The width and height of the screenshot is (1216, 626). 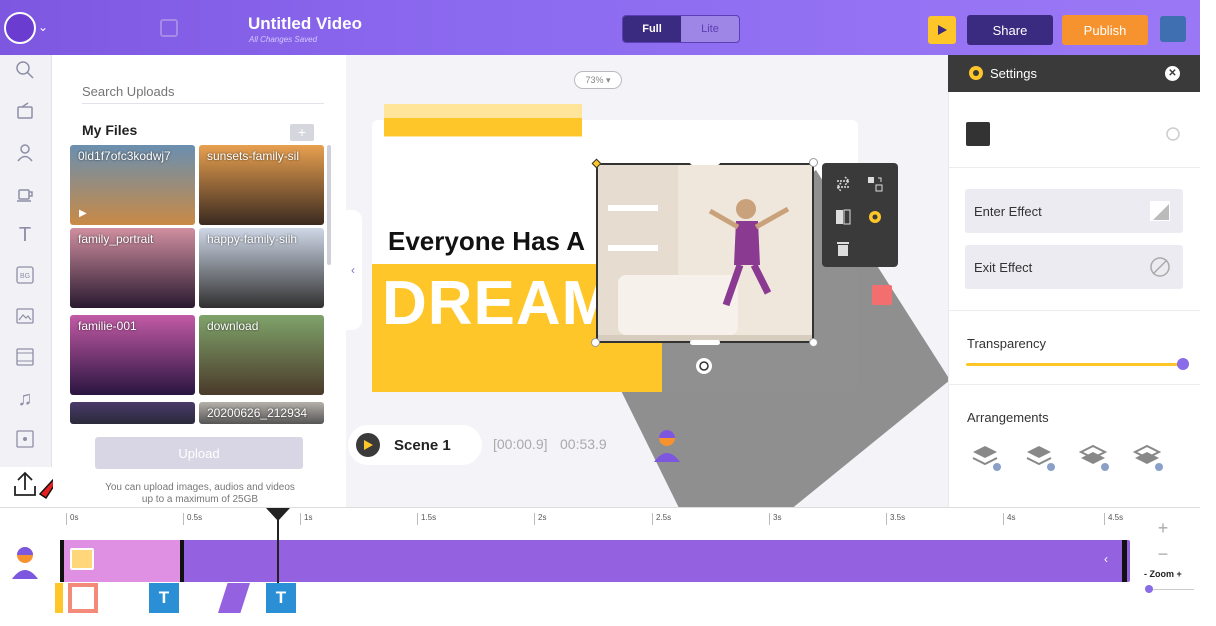 What do you see at coordinates (426, 519) in the screenshot?
I see `tick-label: 1.5s` at bounding box center [426, 519].